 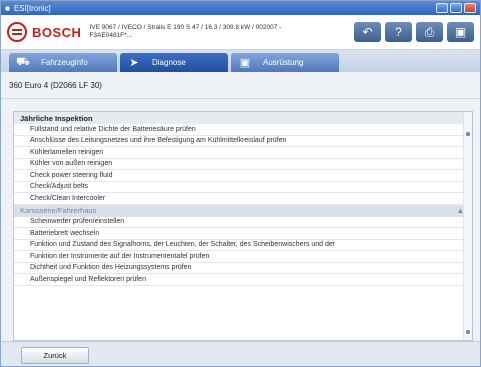 I want to click on tools-icon: ▣, so click(x=460, y=32).